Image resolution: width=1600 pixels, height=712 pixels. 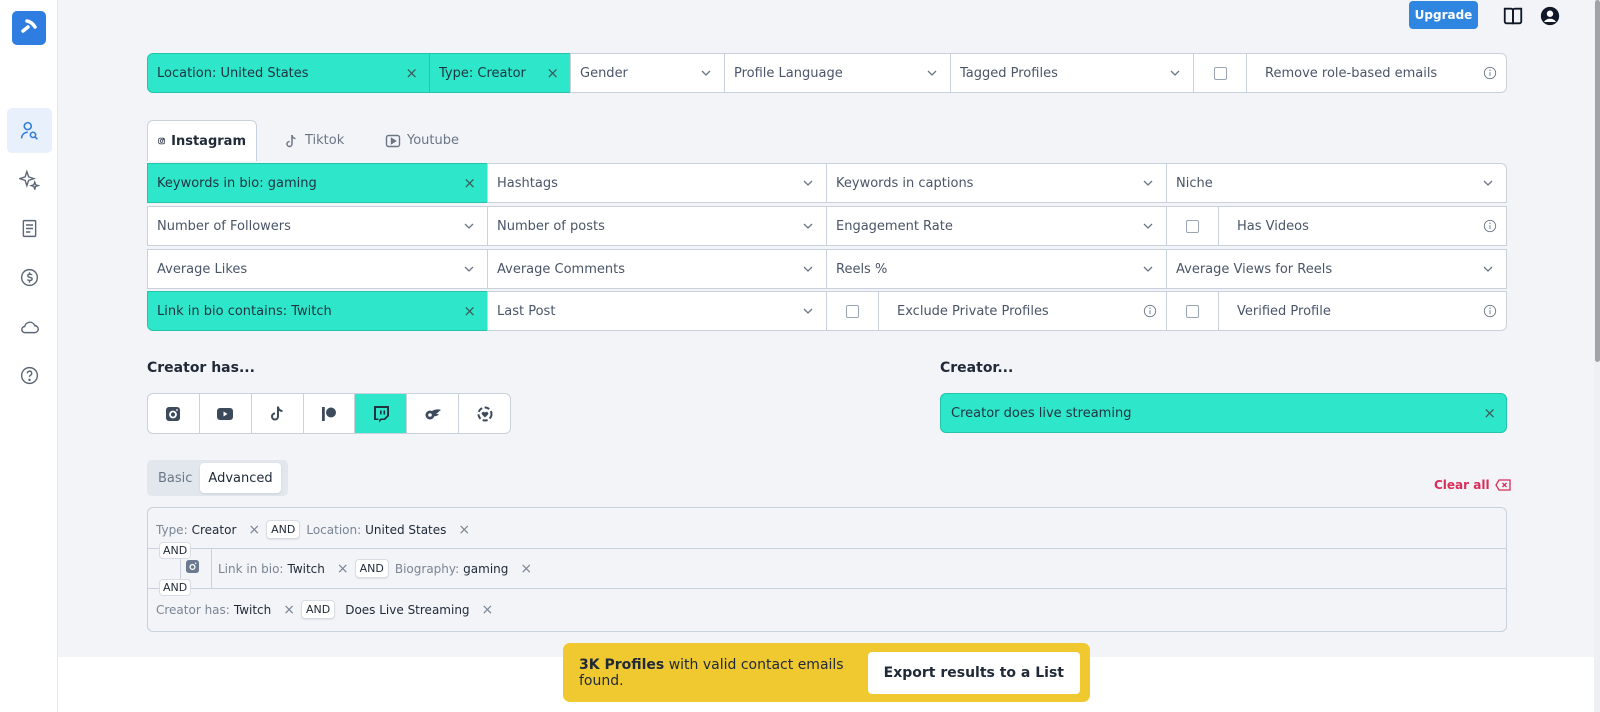 I want to click on search-mode-toggle: Basic Advanced, so click(x=217, y=478).